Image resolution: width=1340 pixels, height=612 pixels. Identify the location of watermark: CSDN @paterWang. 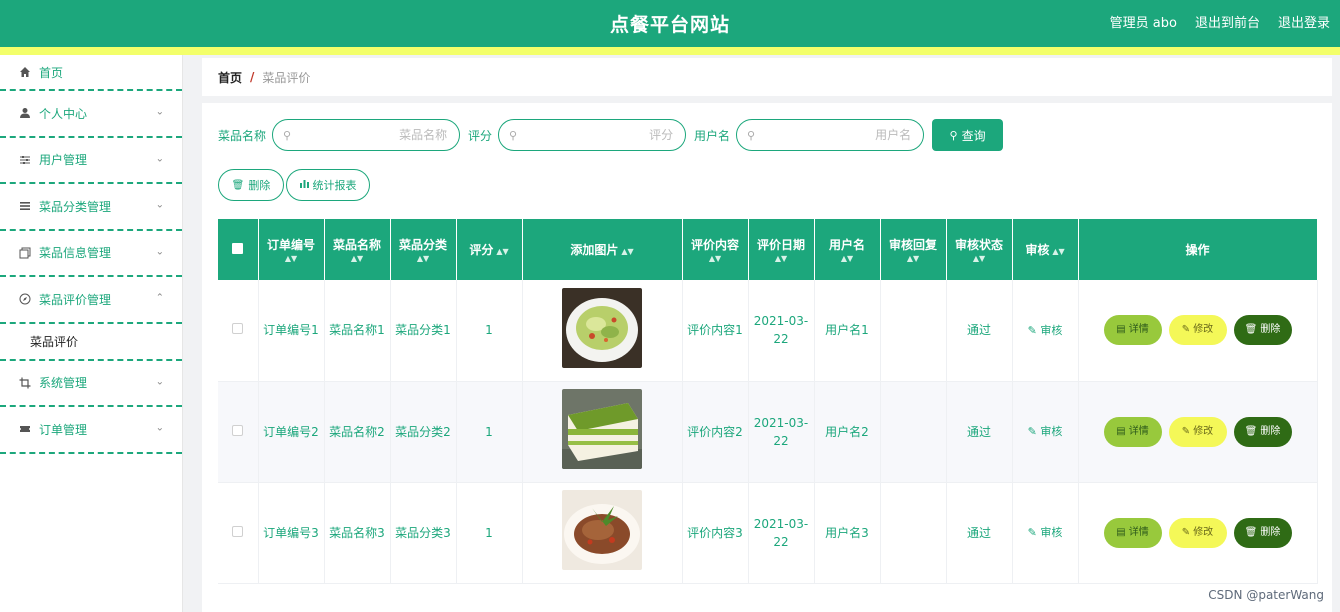
(1266, 595).